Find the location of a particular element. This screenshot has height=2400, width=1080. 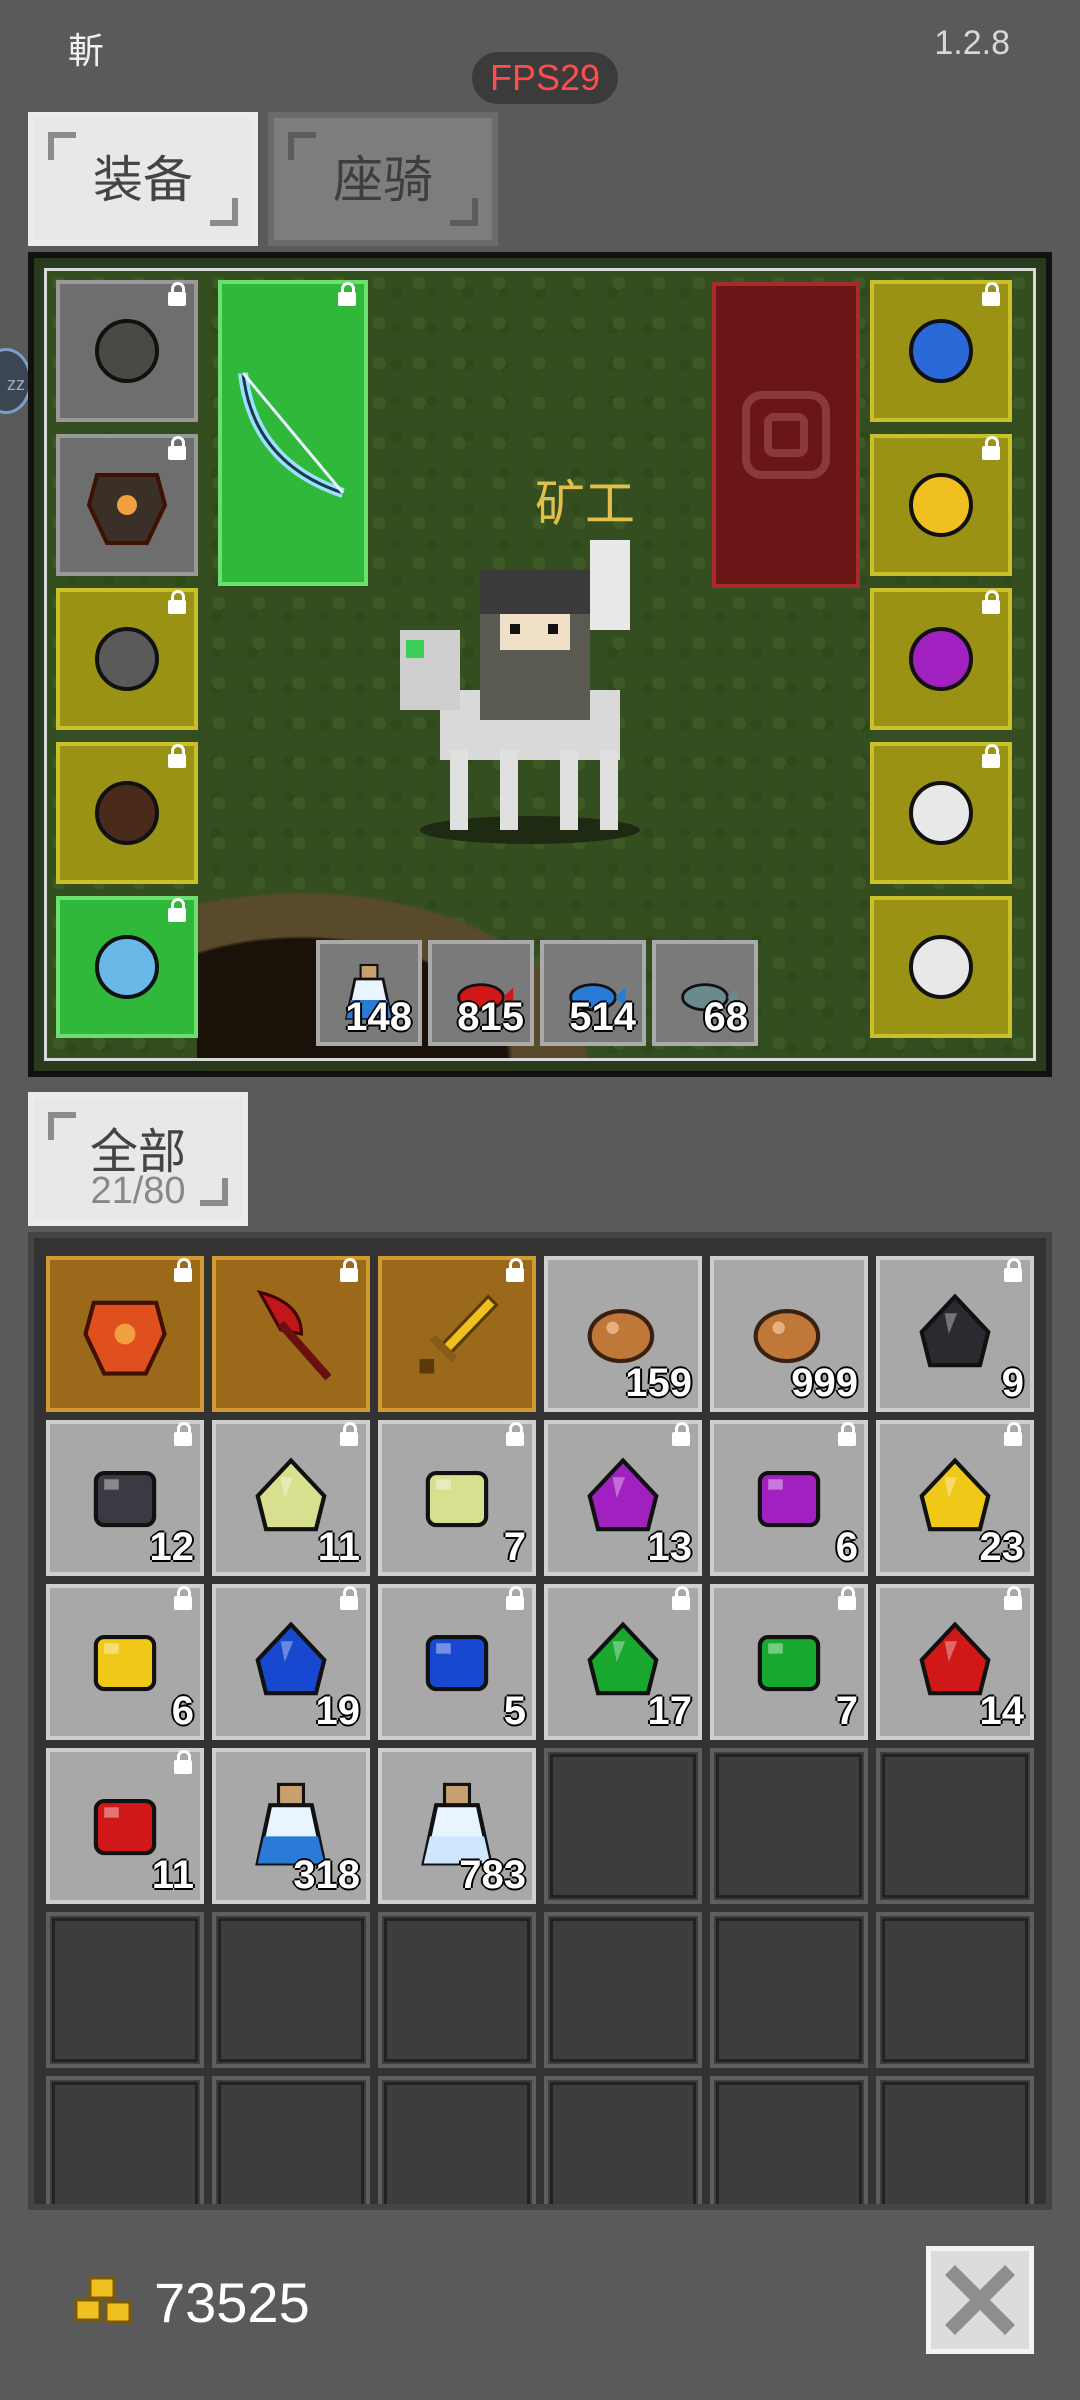

quickbar-count: 68 is located at coordinates (726, 1017).